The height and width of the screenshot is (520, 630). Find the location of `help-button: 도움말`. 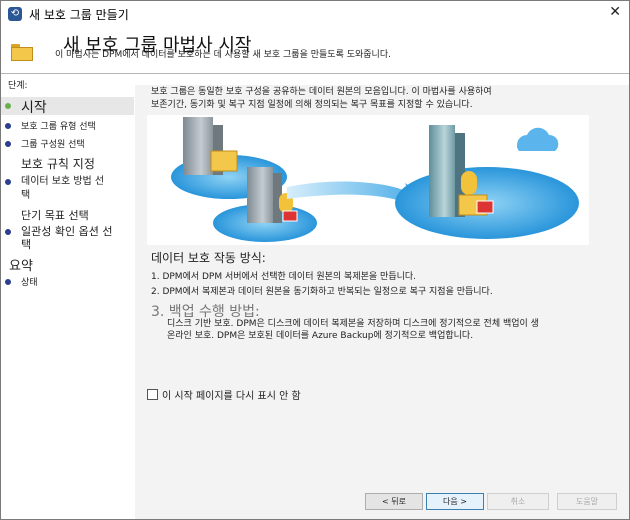

help-button: 도움말 is located at coordinates (587, 501).